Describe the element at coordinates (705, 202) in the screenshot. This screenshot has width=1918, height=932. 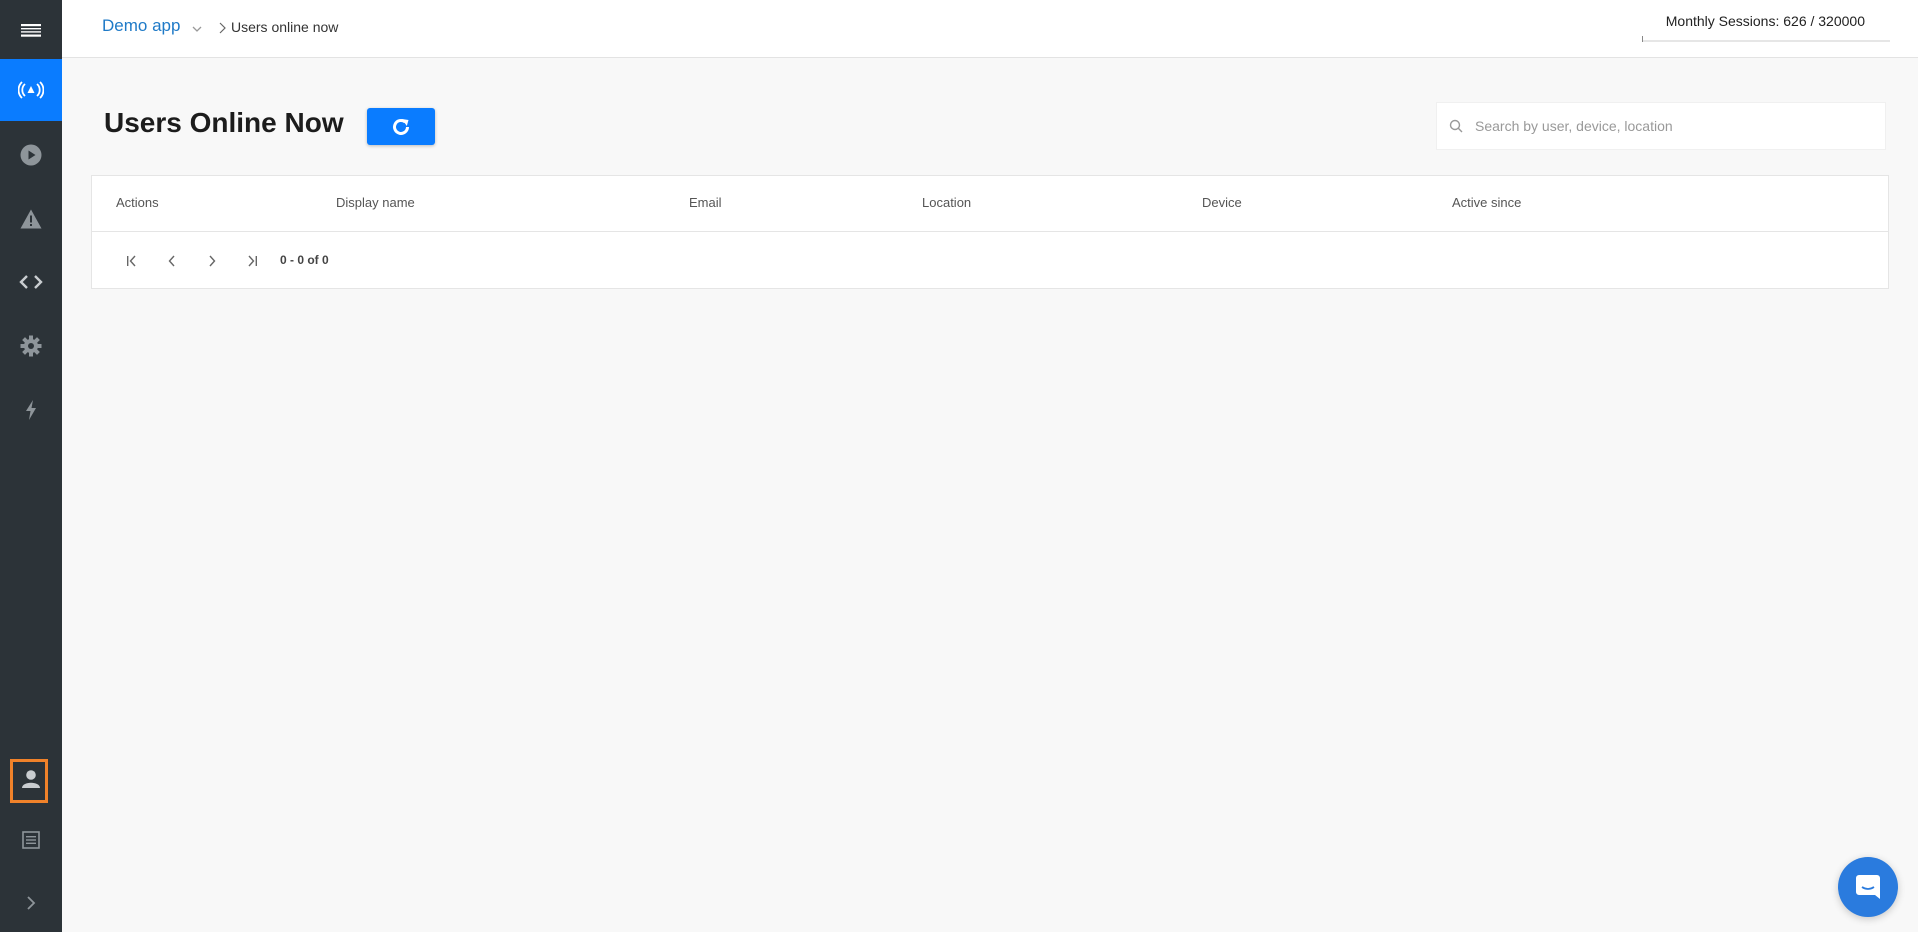
I see `column-header-email: Email` at that location.